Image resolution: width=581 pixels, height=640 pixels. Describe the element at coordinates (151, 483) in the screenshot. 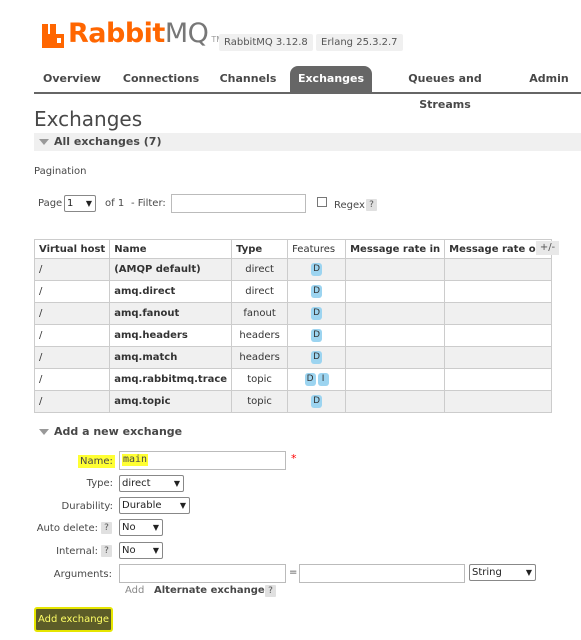

I see `type-select: direct ▼` at that location.